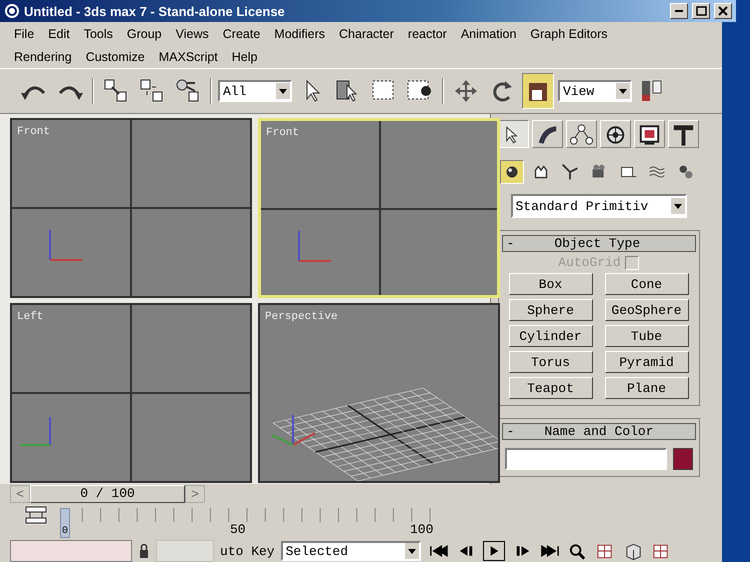 This screenshot has height=562, width=750. Describe the element at coordinates (550, 551) in the screenshot. I see `skip-end-icon` at that location.